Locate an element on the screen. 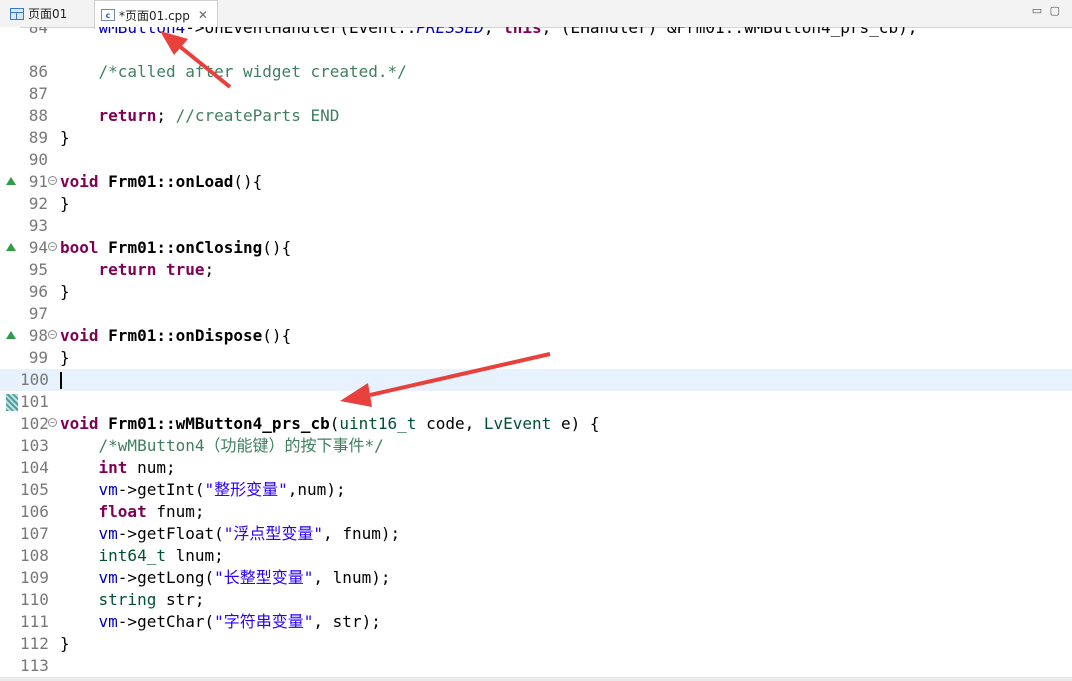 The image size is (1072, 681). code-text: vm->getFloat("浮点型变量", fnum); is located at coordinates (230, 534).